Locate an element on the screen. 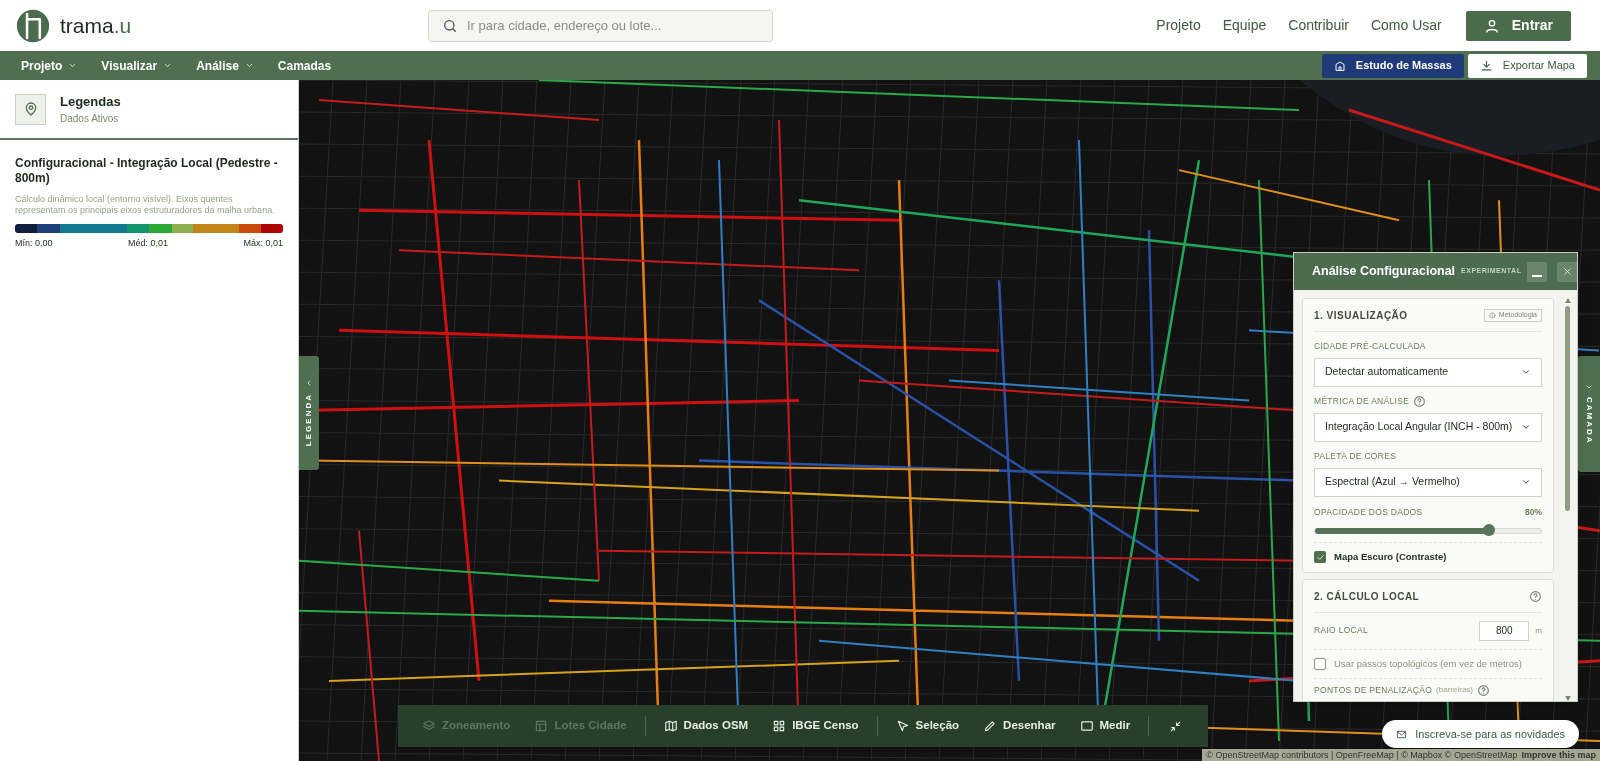  layer-tab: CAMADA is located at coordinates (1589, 414).